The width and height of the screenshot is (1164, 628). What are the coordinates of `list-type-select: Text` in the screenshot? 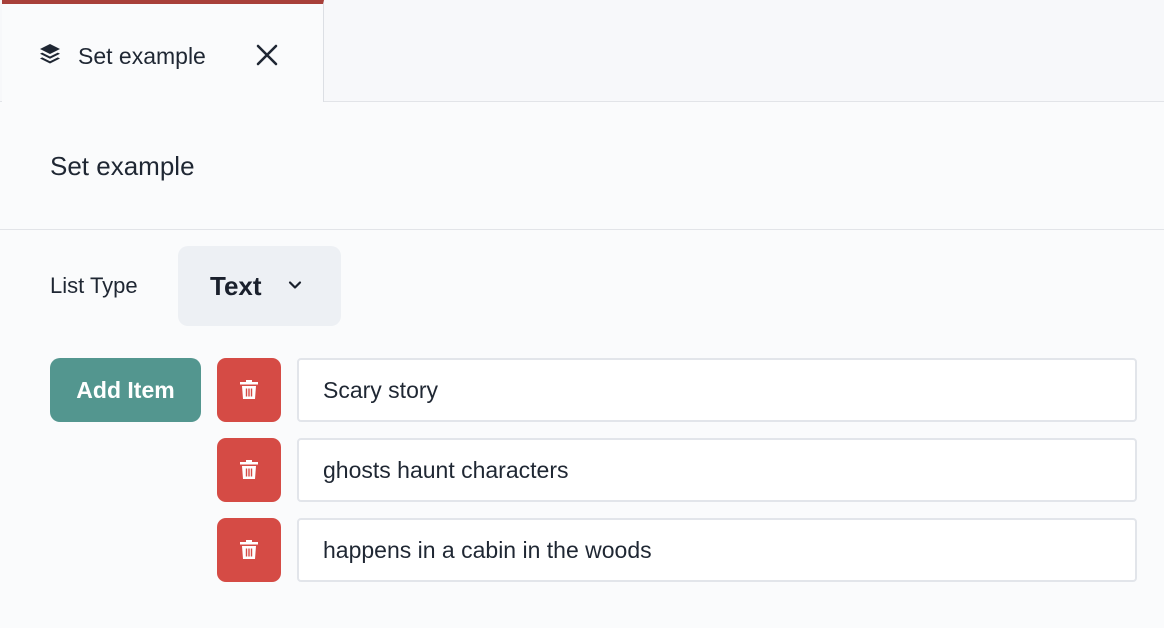 It's located at (259, 286).